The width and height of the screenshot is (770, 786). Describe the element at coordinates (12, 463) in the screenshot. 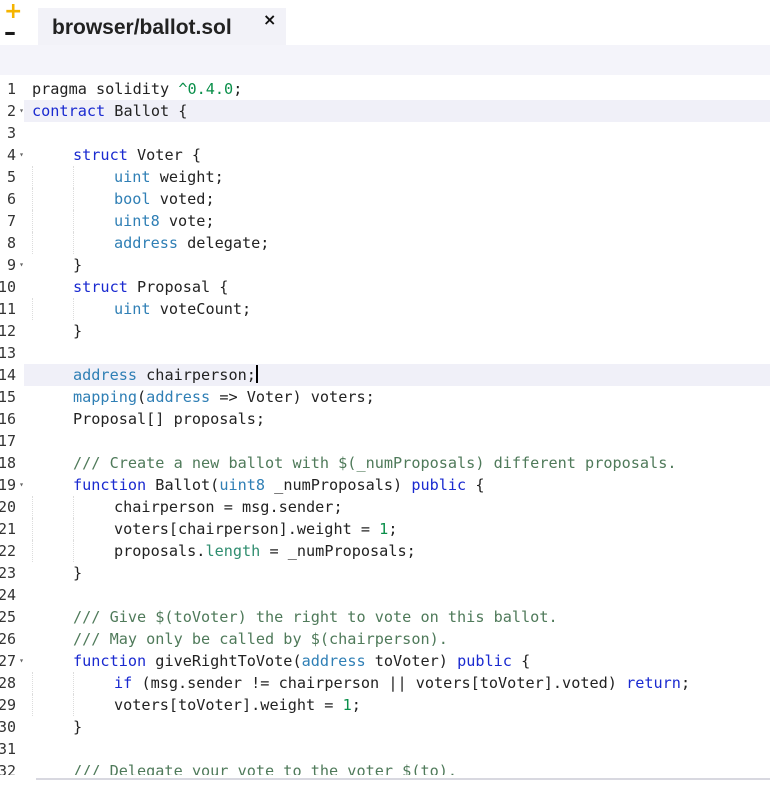

I see `line-number: 18` at that location.